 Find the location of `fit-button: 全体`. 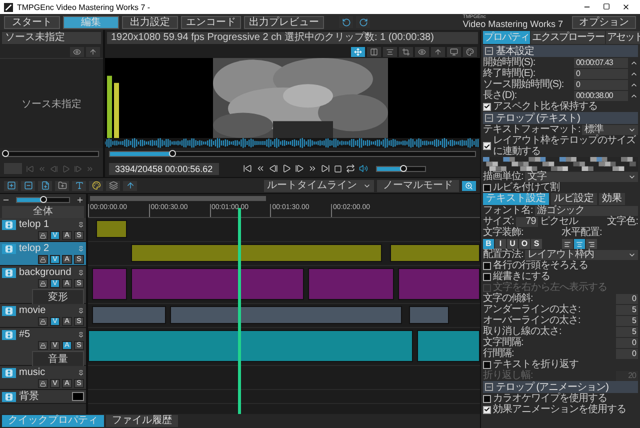

fit-button: 全体 is located at coordinates (43, 212).